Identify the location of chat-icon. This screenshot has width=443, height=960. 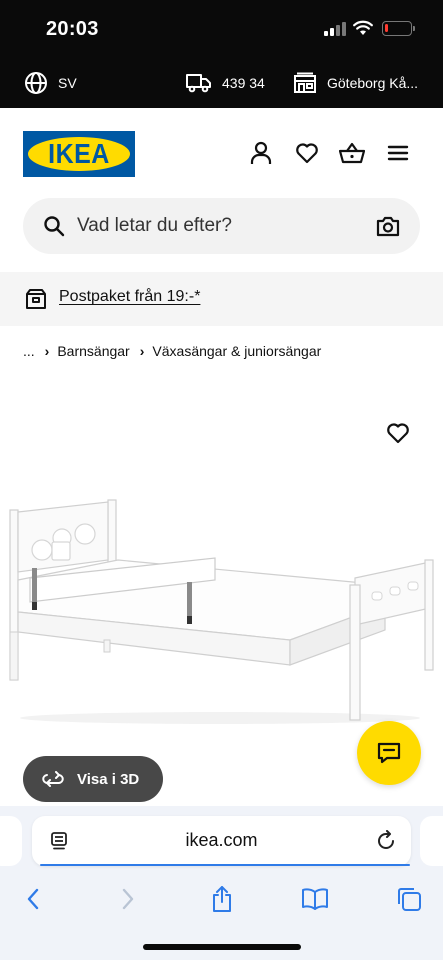
(389, 753).